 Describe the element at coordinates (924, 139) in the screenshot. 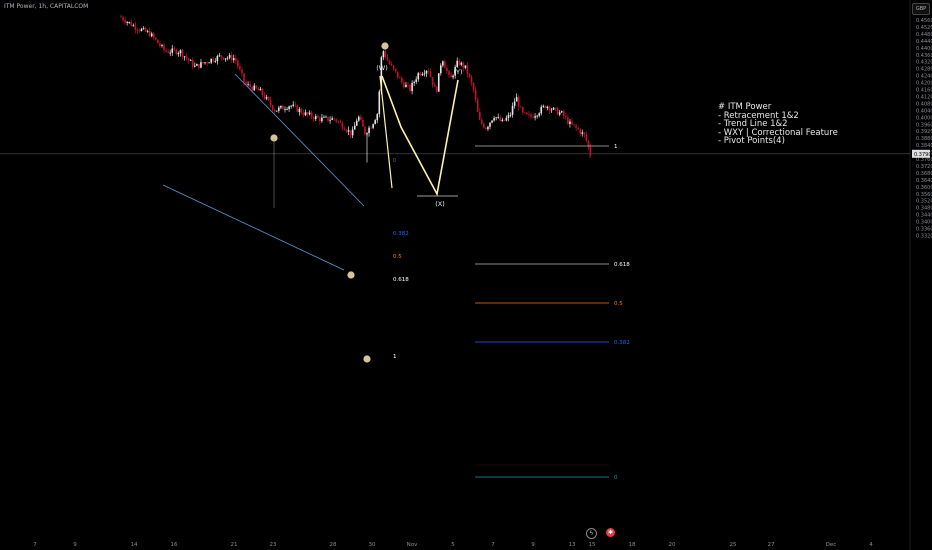

I see `price-tick-label: 0.3880` at that location.